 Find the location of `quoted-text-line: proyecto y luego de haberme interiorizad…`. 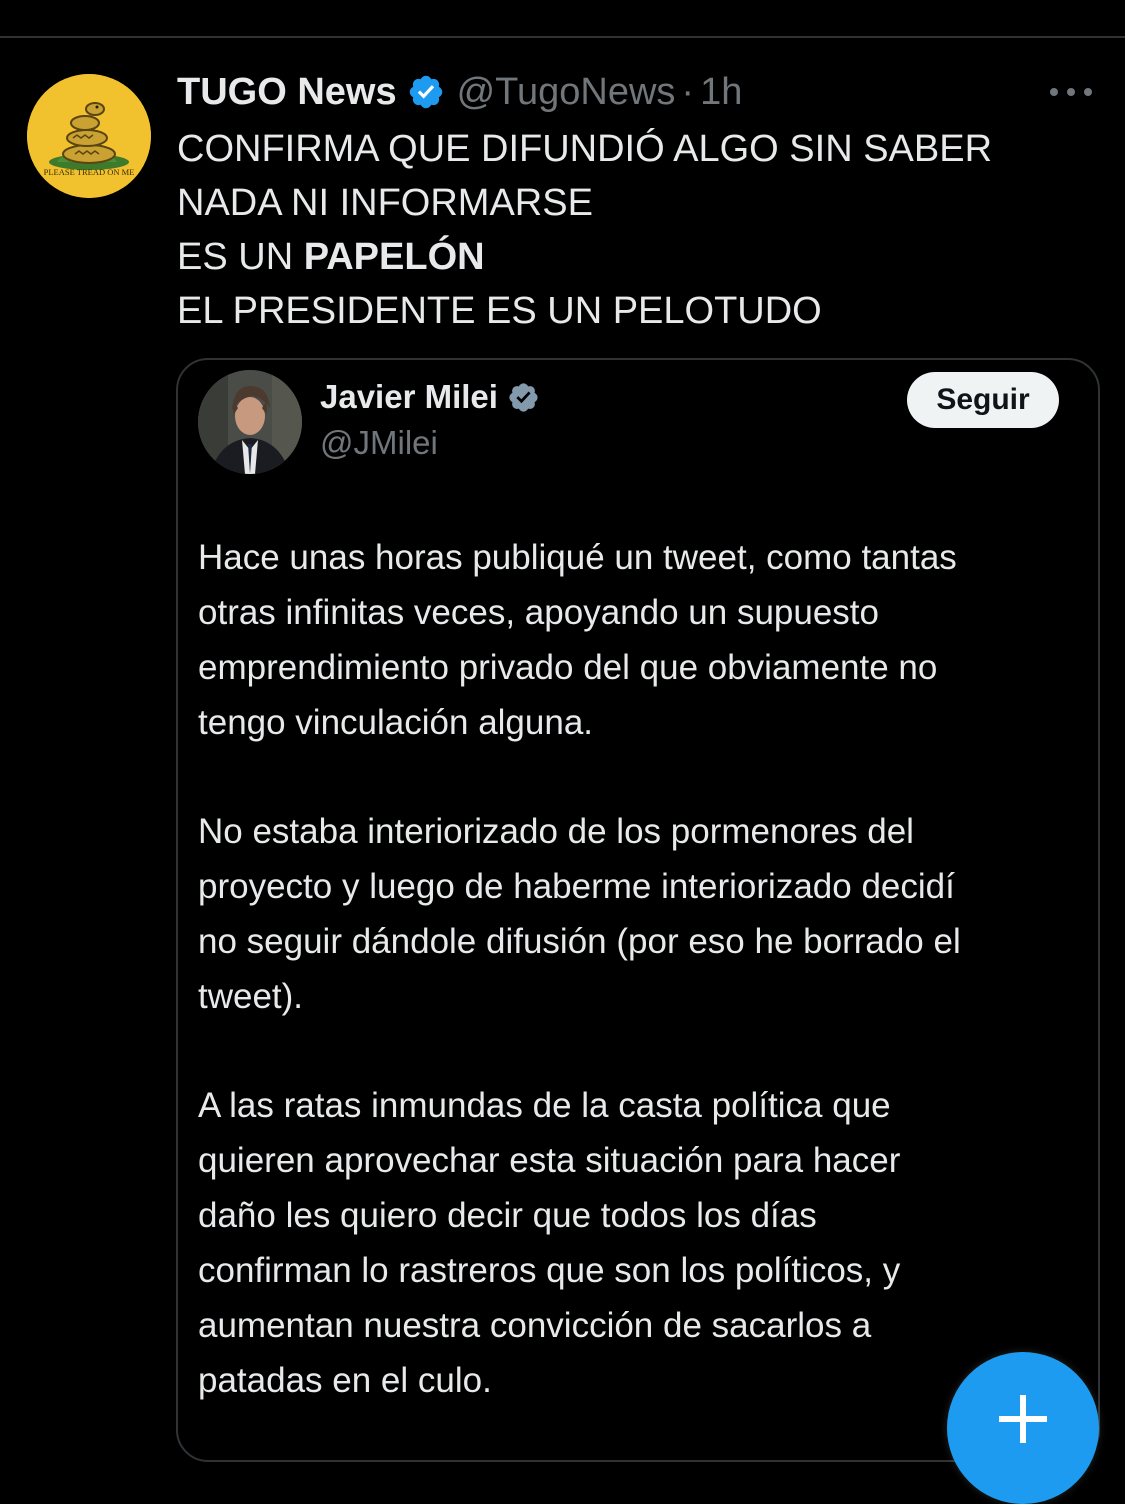

quoted-text-line: proyecto y luego de haberme interiorizad… is located at coordinates (576, 886).